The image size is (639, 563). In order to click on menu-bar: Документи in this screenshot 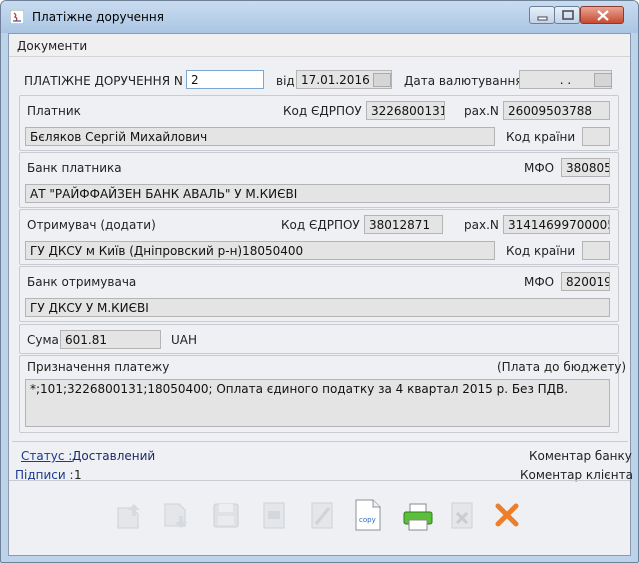, I will do `click(319, 45)`.